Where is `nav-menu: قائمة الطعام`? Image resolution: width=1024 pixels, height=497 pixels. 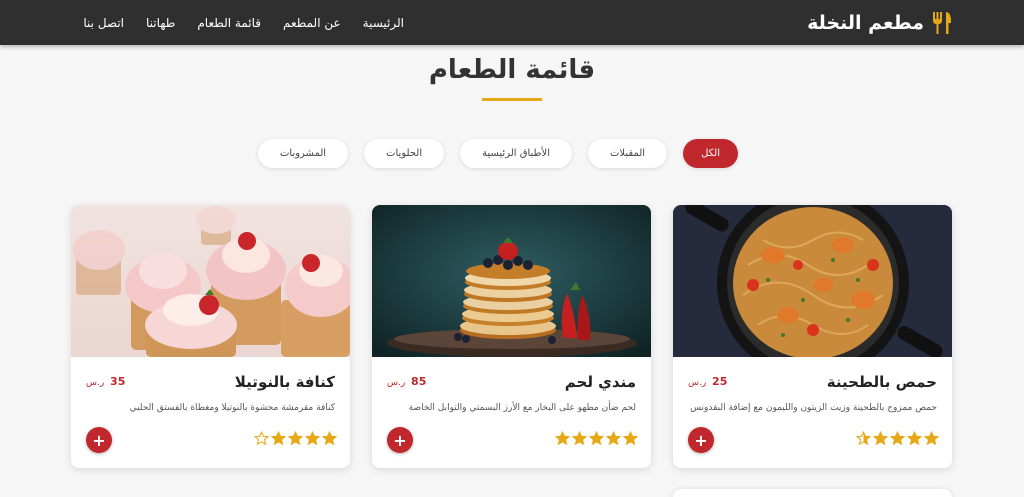
nav-menu: قائمة الطعام is located at coordinates (229, 23).